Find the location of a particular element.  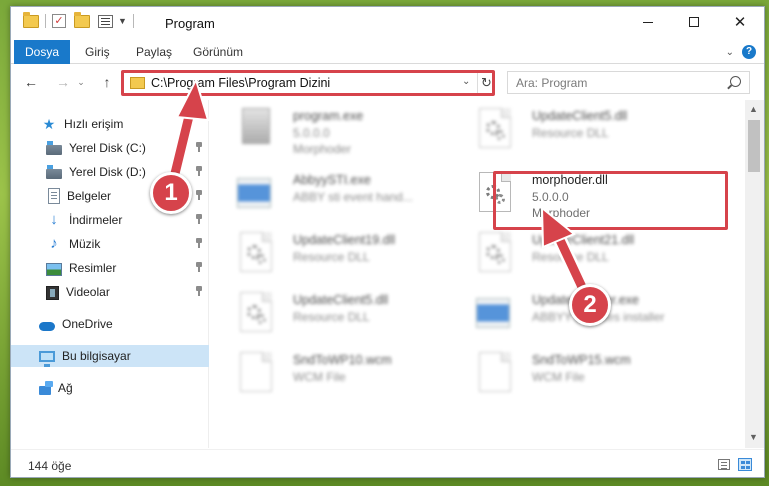

tiles-view-icon is located at coordinates (745, 464).